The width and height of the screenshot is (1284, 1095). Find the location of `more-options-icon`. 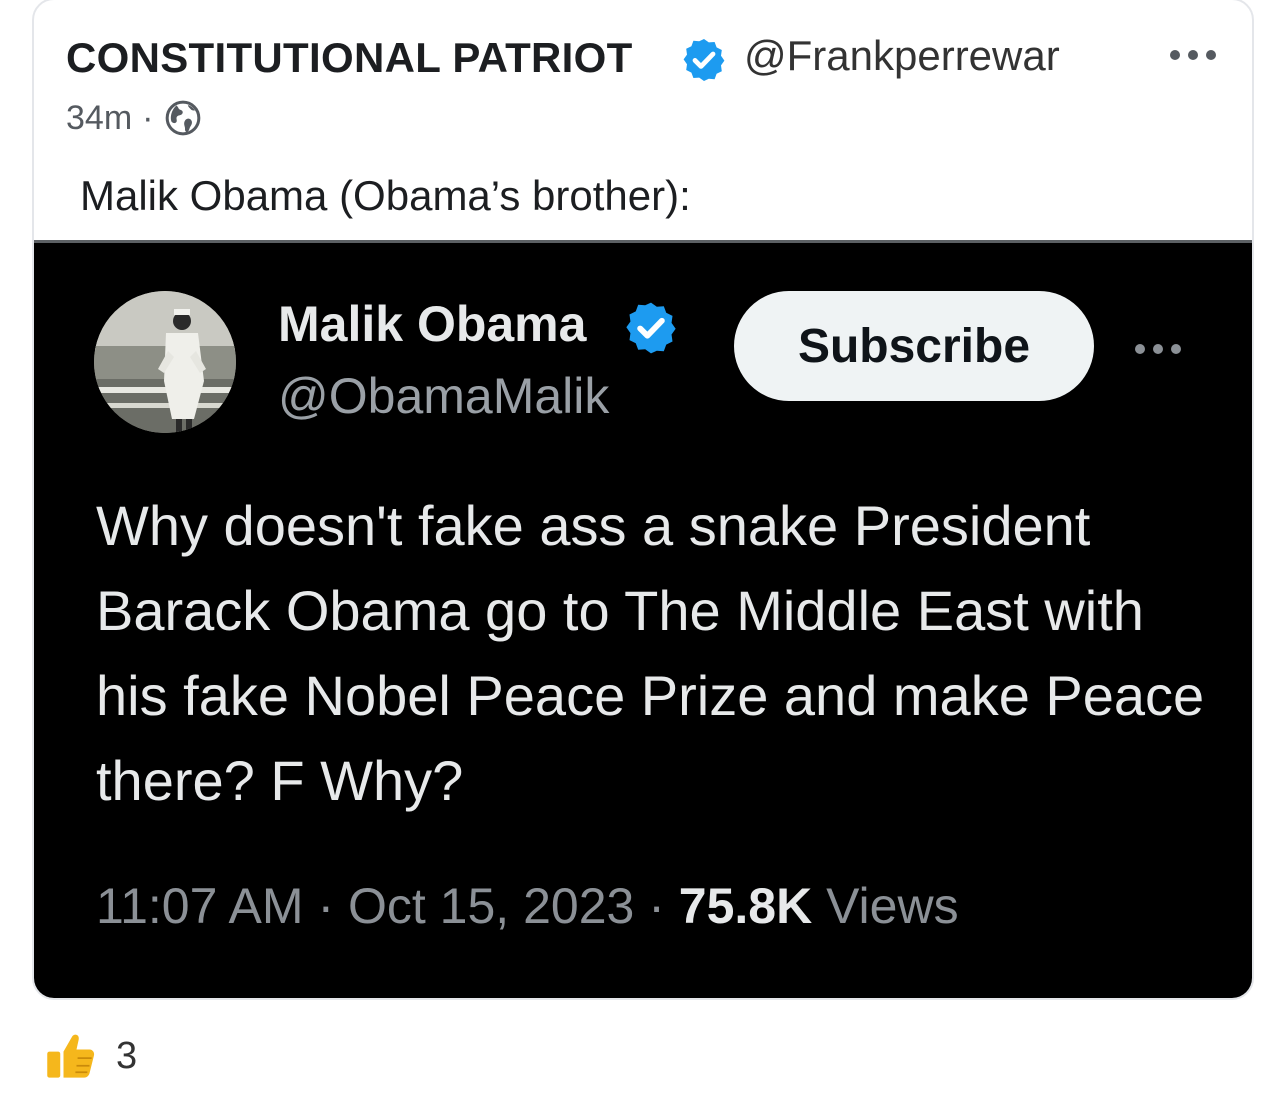

more-options-icon is located at coordinates (1193, 55).